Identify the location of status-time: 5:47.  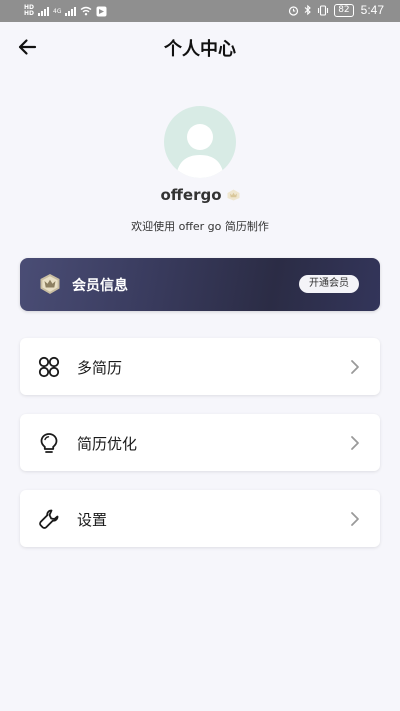
(372, 10).